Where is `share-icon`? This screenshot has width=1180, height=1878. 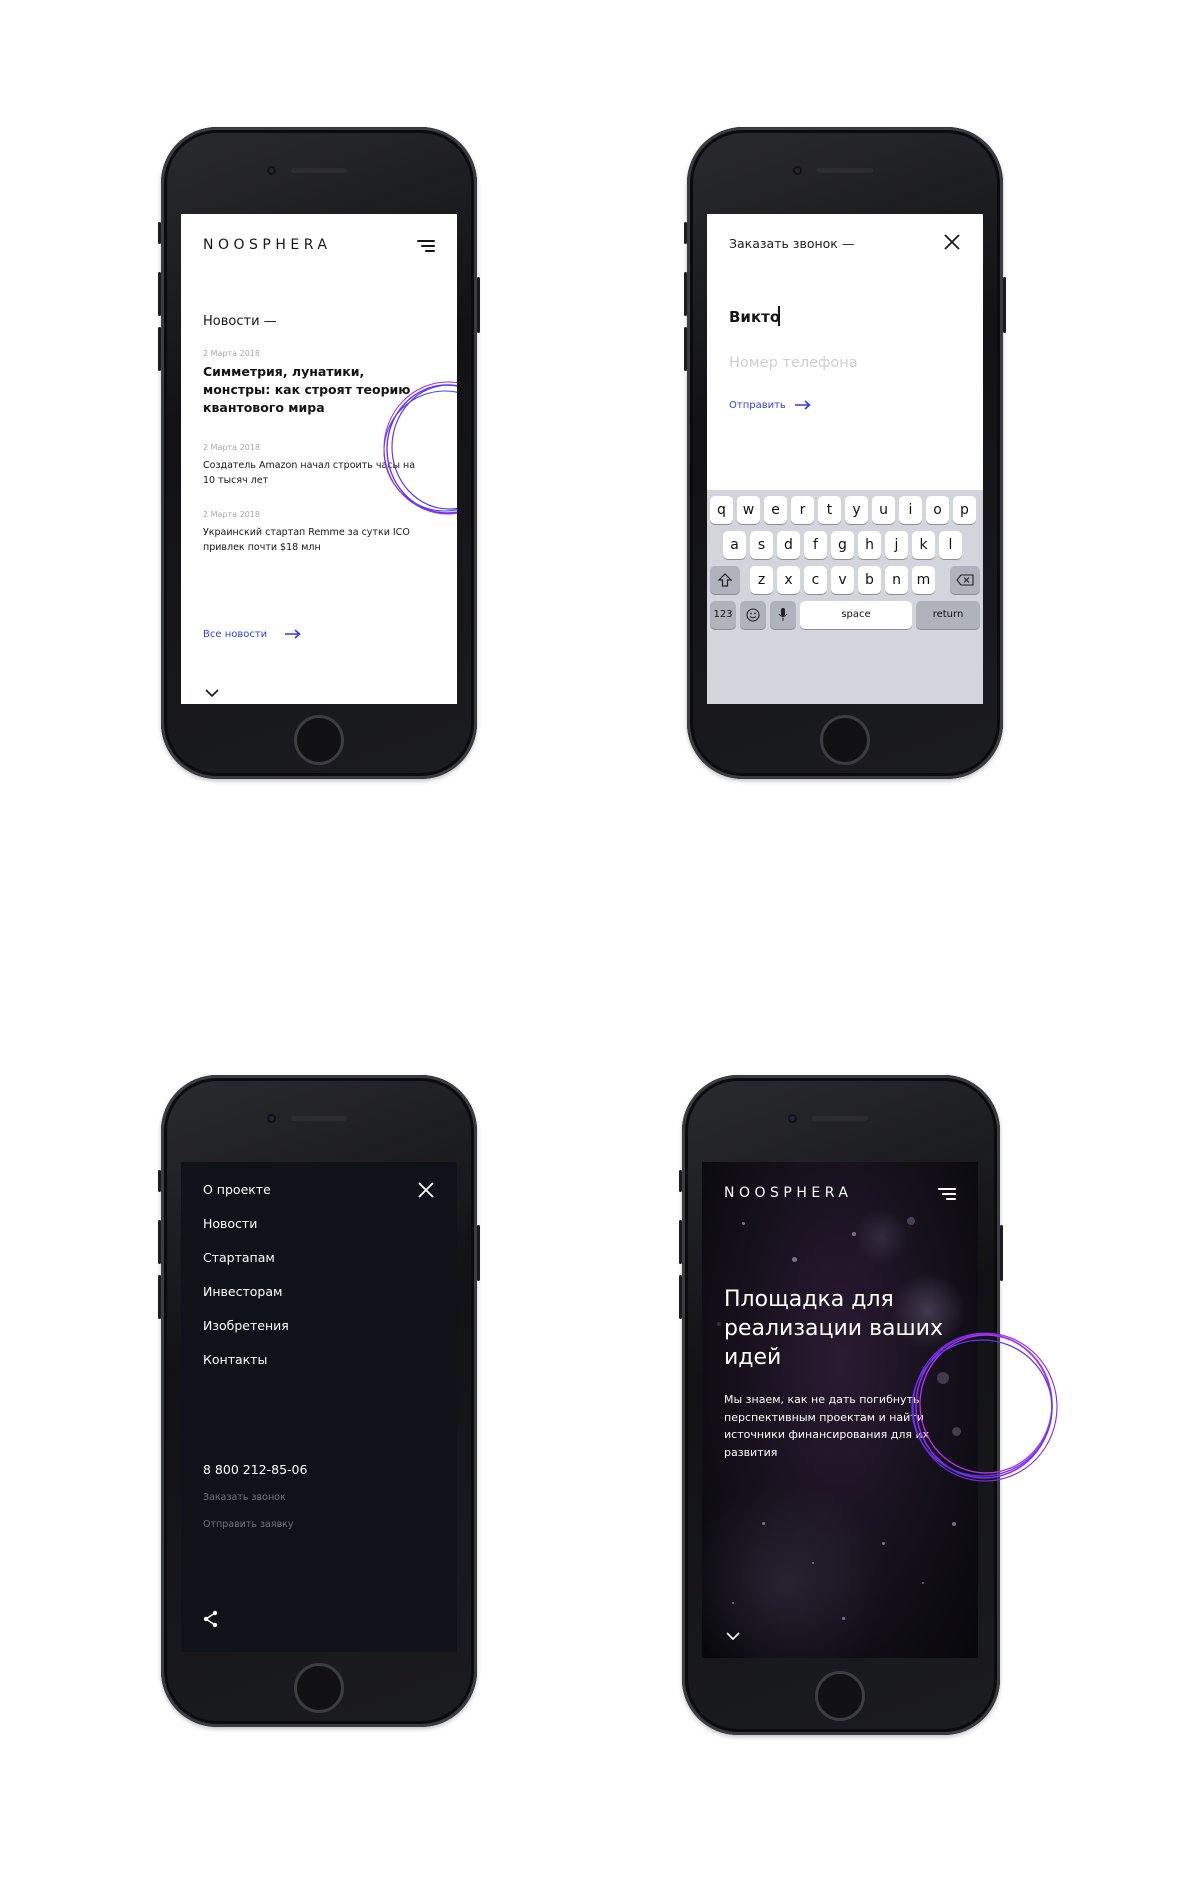
share-icon is located at coordinates (211, 1619).